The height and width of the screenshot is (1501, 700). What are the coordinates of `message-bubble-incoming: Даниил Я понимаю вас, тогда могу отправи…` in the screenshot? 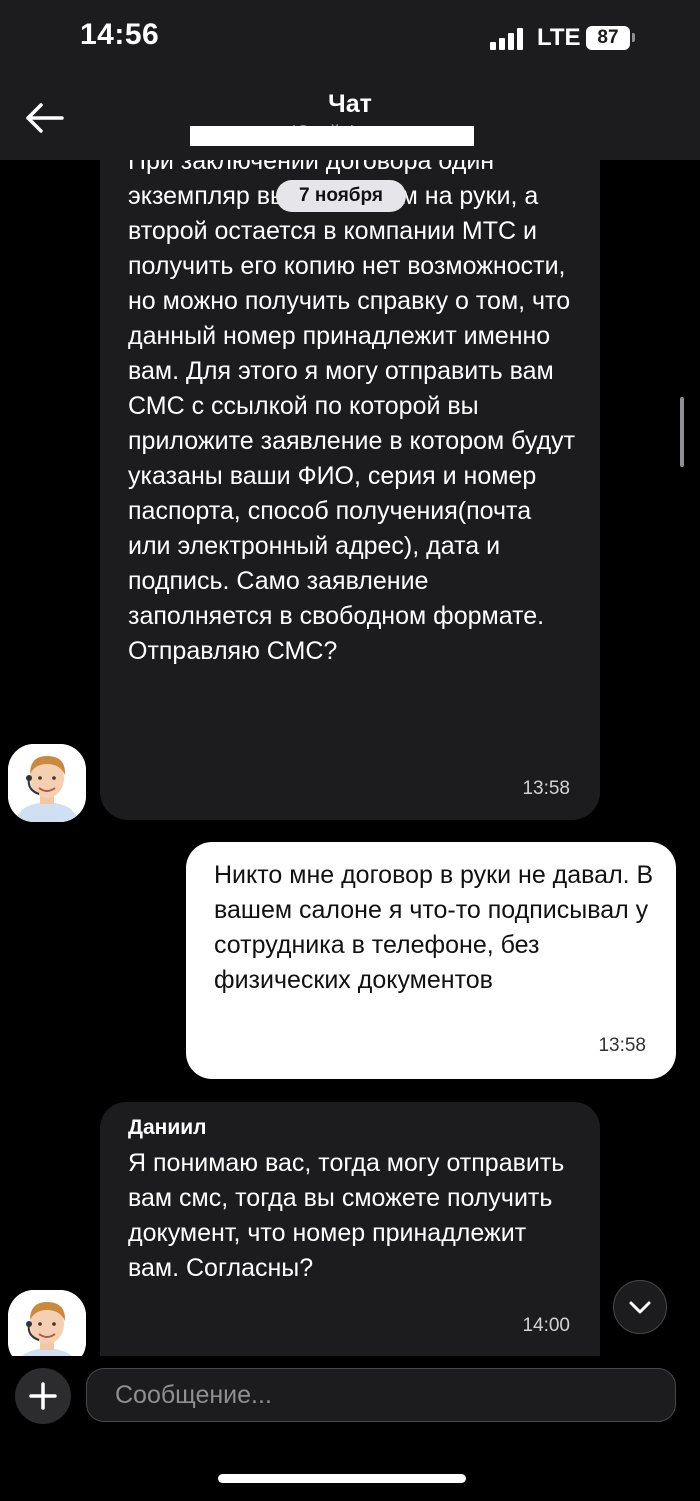 It's located at (350, 1229).